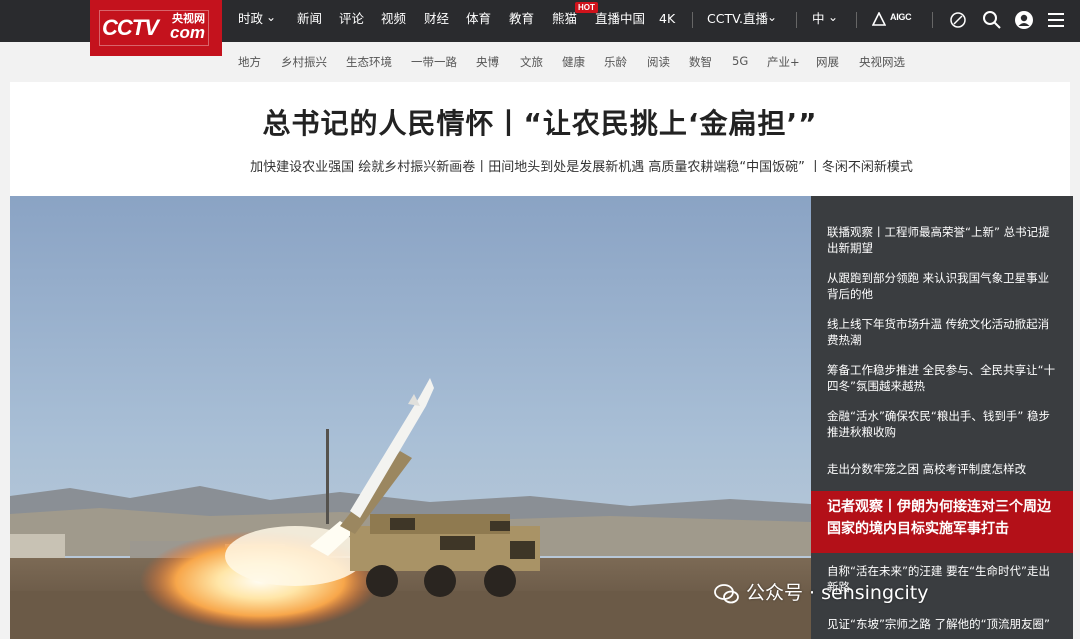 Image resolution: width=1080 pixels, height=639 pixels. Describe the element at coordinates (818, 21) in the screenshot. I see `language-selector: 中` at that location.